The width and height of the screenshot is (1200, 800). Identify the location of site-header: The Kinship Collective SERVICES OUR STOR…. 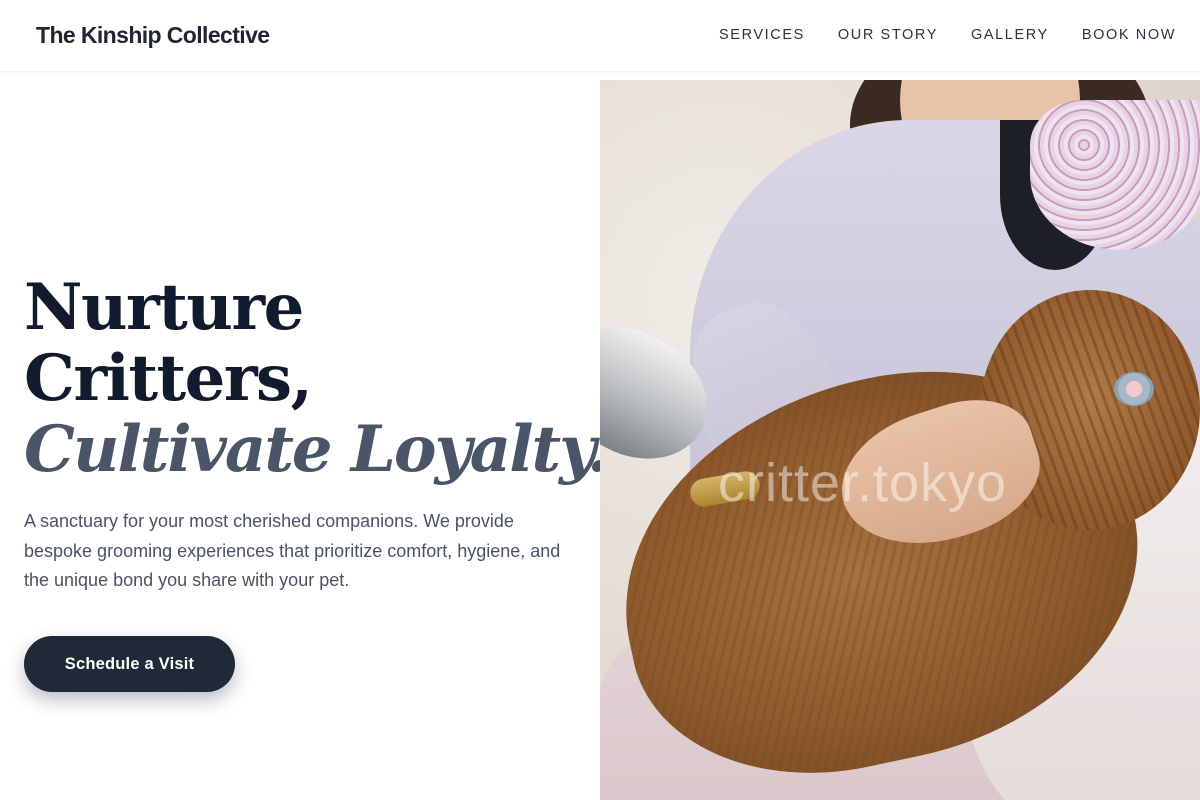
(600, 36).